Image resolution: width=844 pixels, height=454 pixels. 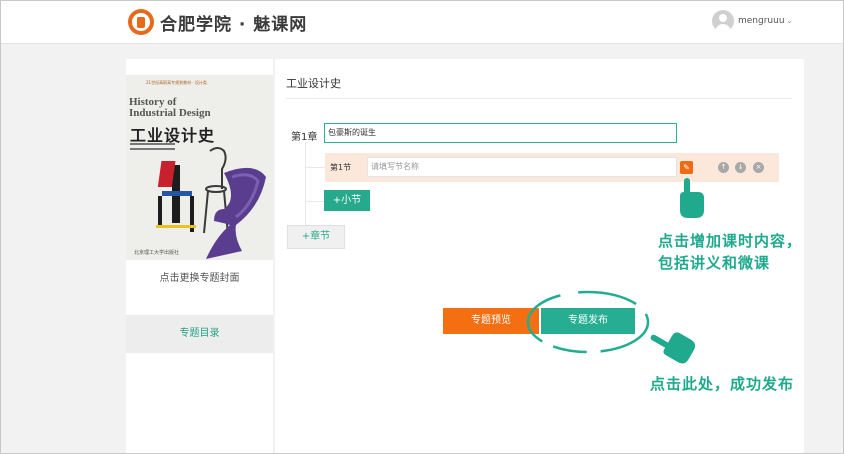 I want to click on add-content-annotation: 点击增加课时内容， 包括讲义和微课, so click(x=730, y=252).